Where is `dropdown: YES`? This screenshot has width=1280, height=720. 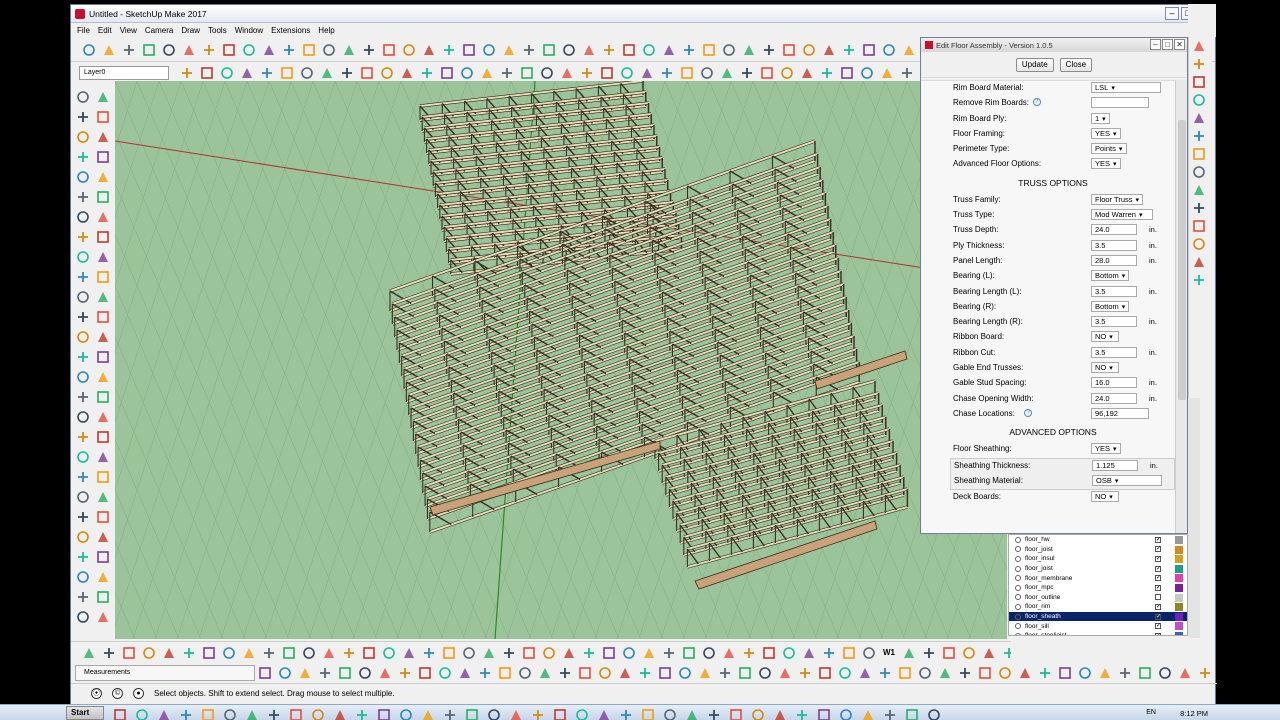 dropdown: YES is located at coordinates (1106, 164).